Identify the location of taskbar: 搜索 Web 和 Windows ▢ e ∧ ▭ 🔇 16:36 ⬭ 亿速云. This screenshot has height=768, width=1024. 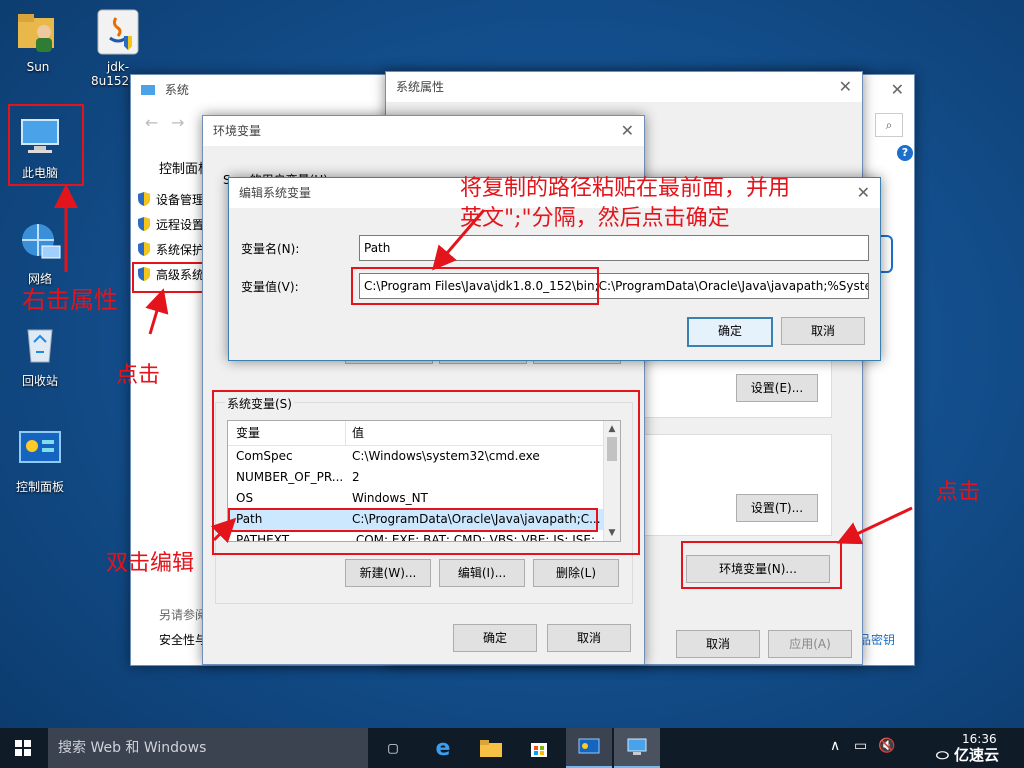
(512, 748).